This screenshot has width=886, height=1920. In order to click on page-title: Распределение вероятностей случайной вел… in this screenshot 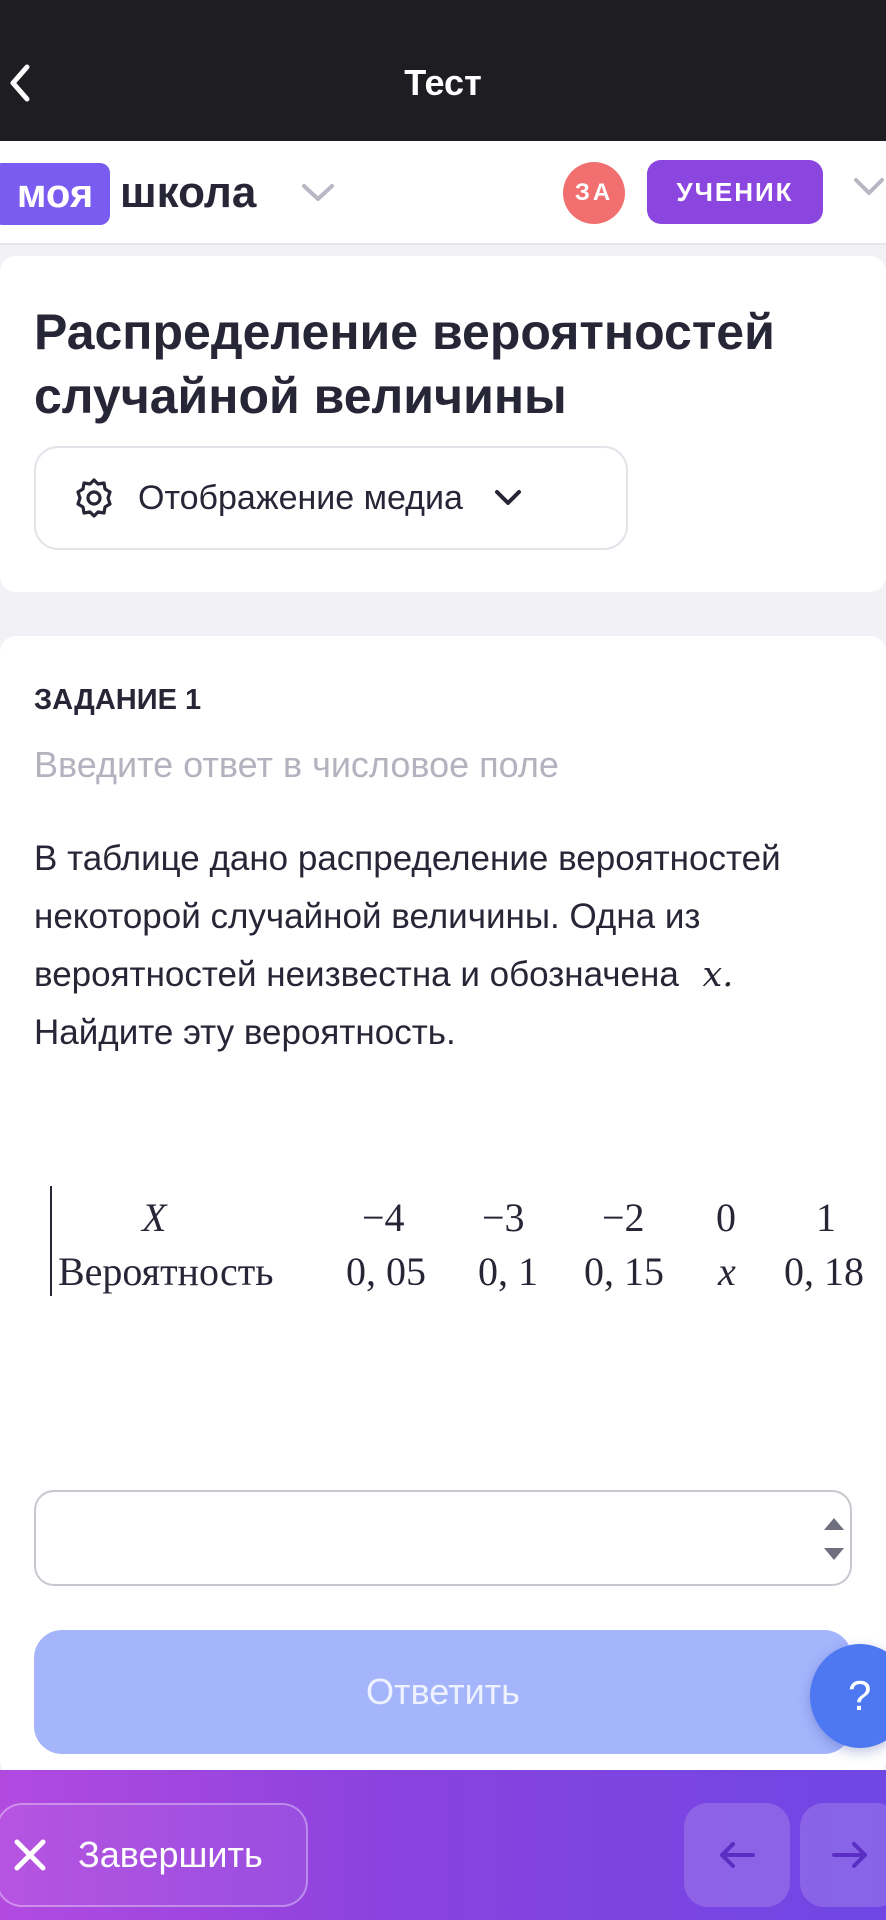, I will do `click(404, 364)`.